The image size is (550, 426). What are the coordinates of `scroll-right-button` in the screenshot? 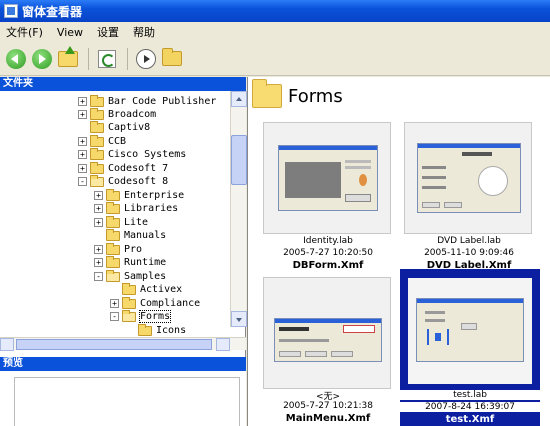 It's located at (223, 344).